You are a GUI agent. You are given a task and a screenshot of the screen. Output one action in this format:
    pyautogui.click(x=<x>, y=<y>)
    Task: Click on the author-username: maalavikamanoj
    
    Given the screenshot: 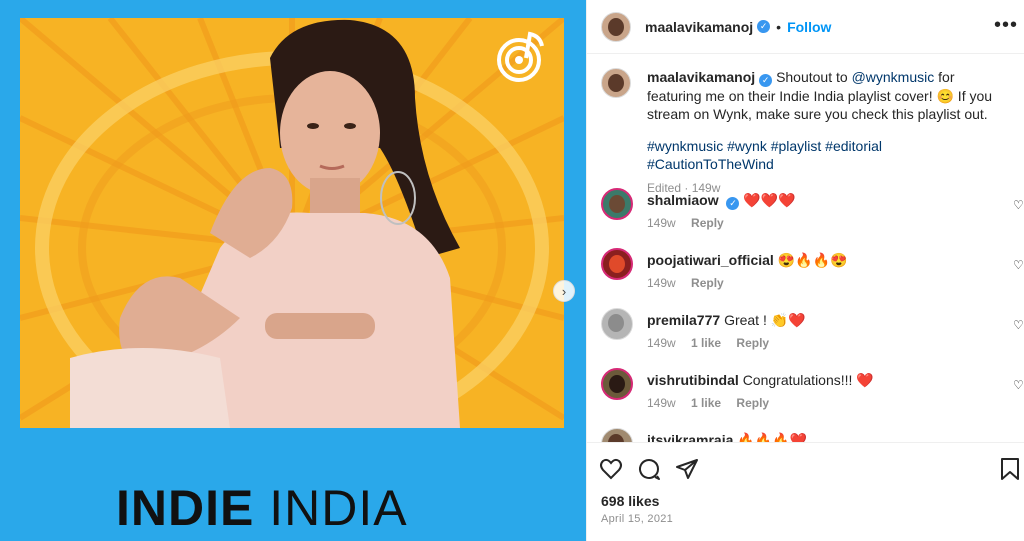 What is the action you would take?
    pyautogui.click(x=699, y=27)
    